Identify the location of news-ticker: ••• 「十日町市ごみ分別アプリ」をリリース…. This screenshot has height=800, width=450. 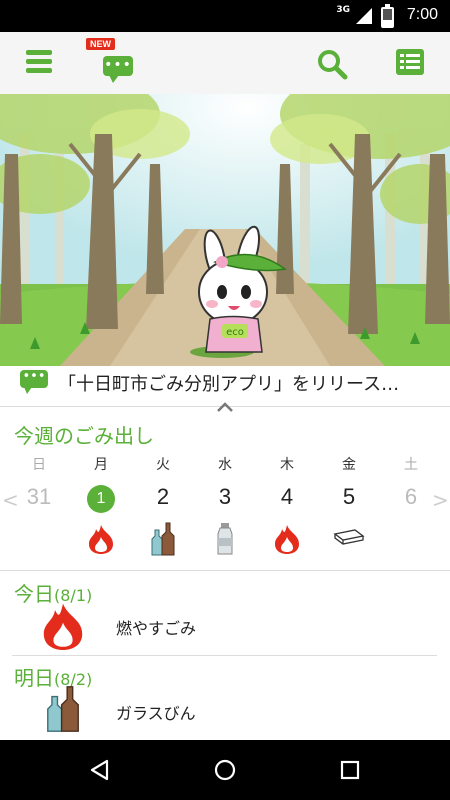
(225, 381).